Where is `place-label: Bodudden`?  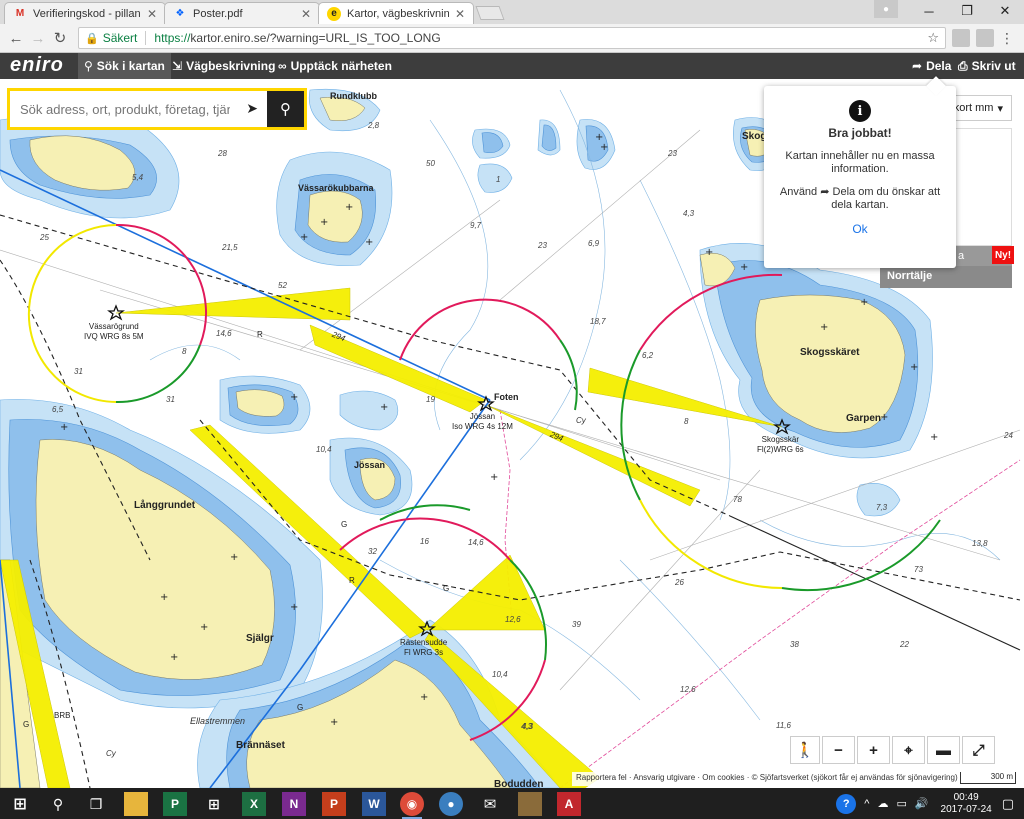 place-label: Bodudden is located at coordinates (518, 783).